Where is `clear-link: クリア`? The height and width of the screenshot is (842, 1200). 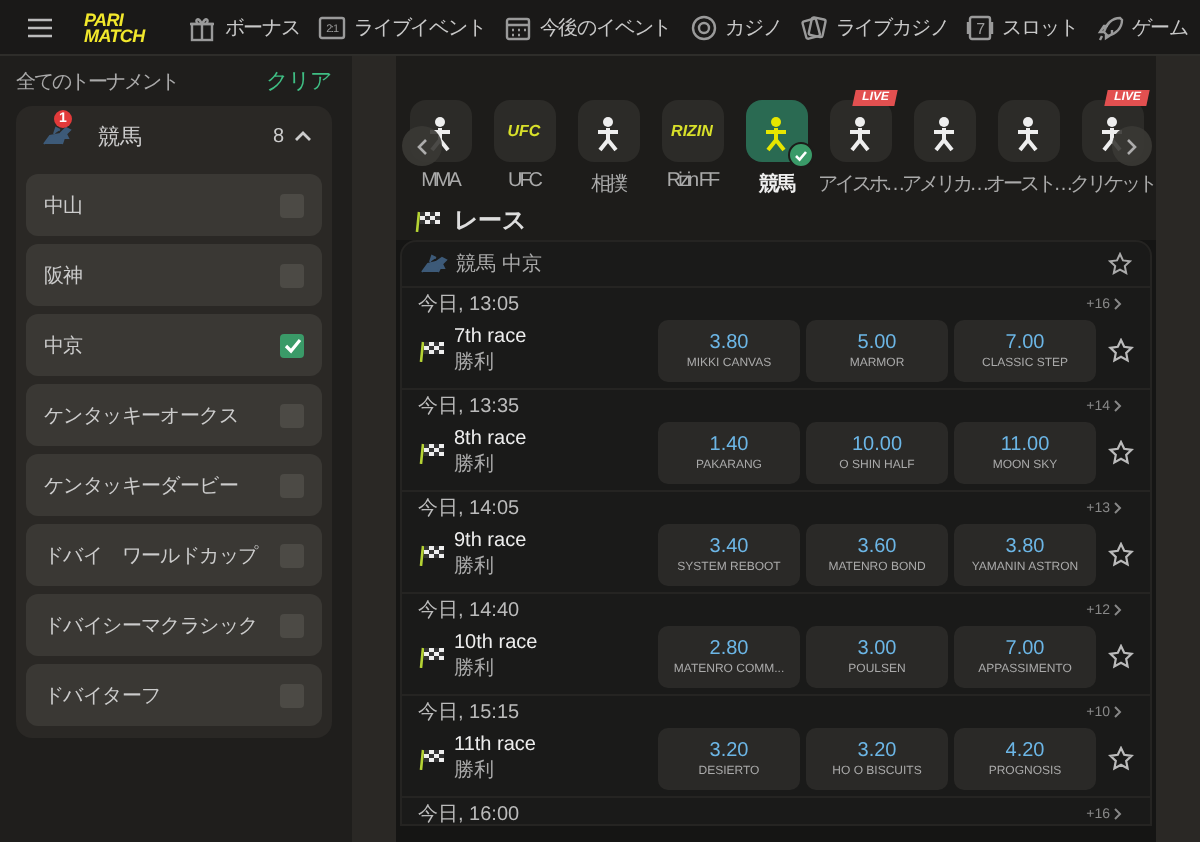
clear-link: クリア is located at coordinates (299, 81).